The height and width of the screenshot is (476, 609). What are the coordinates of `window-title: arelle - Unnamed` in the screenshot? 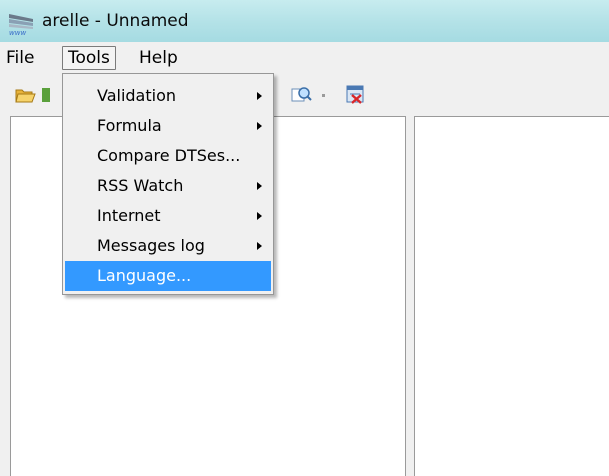 It's located at (115, 21).